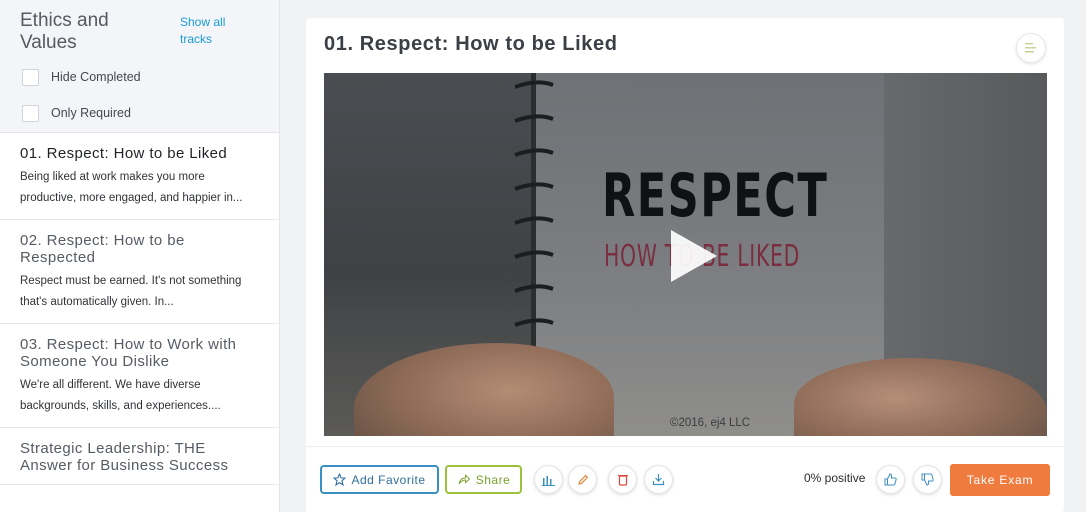 Image resolution: width=1086 pixels, height=512 pixels. I want to click on trash-icon, so click(622, 480).